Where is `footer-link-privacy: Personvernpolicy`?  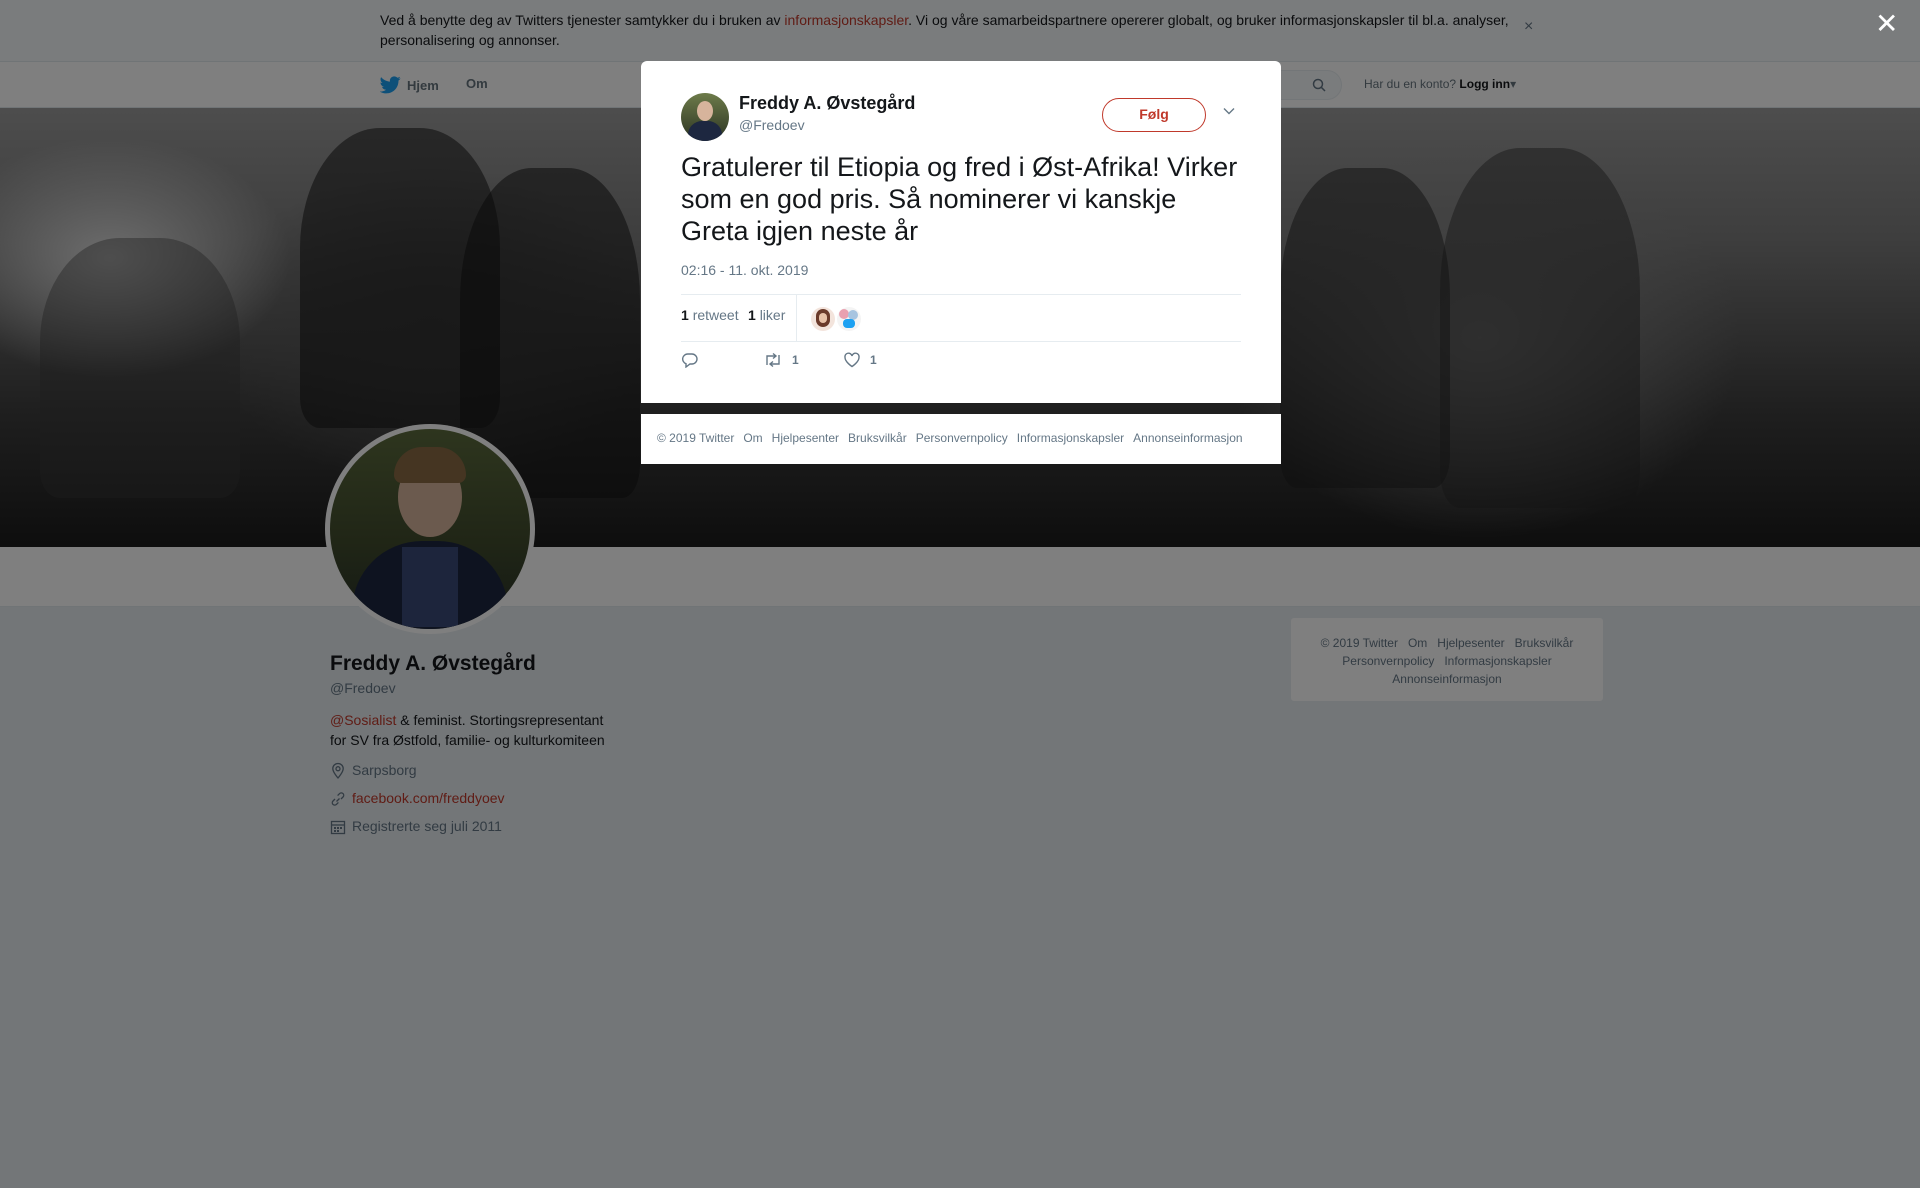
footer-link-privacy: Personvernpolicy is located at coordinates (962, 438).